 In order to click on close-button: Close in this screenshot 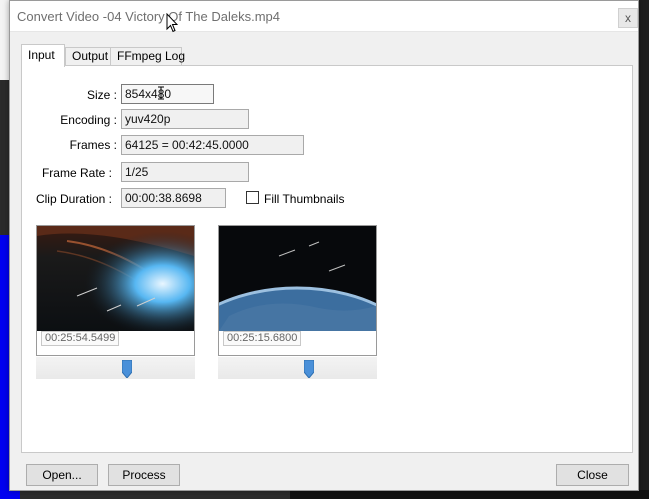, I will do `click(592, 475)`.